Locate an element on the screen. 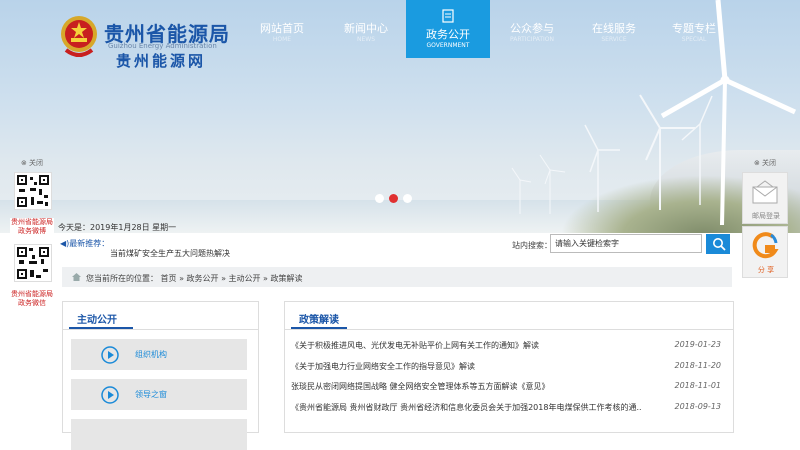 The width and height of the screenshot is (800, 450). latest-news-label: ◀)最新推荐： is located at coordinates (84, 243).